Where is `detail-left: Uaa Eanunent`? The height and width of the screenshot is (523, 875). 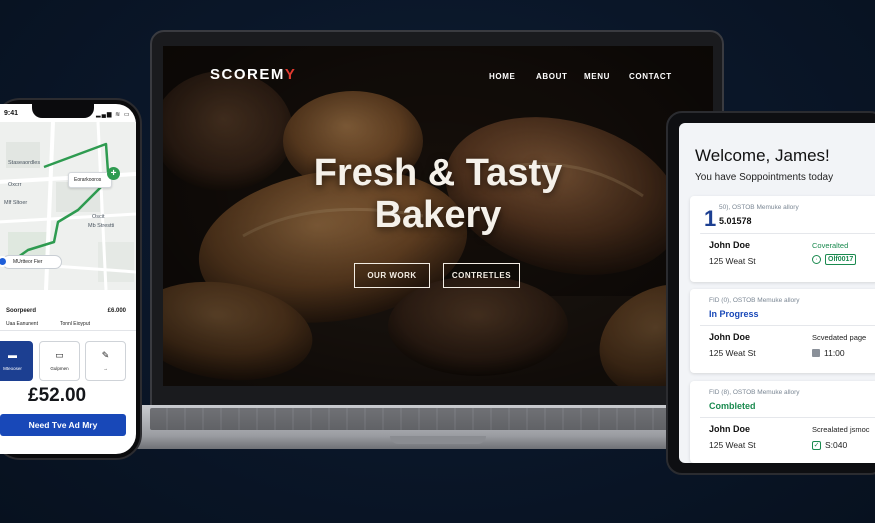
detail-left: Uaa Eanunent is located at coordinates (22, 324).